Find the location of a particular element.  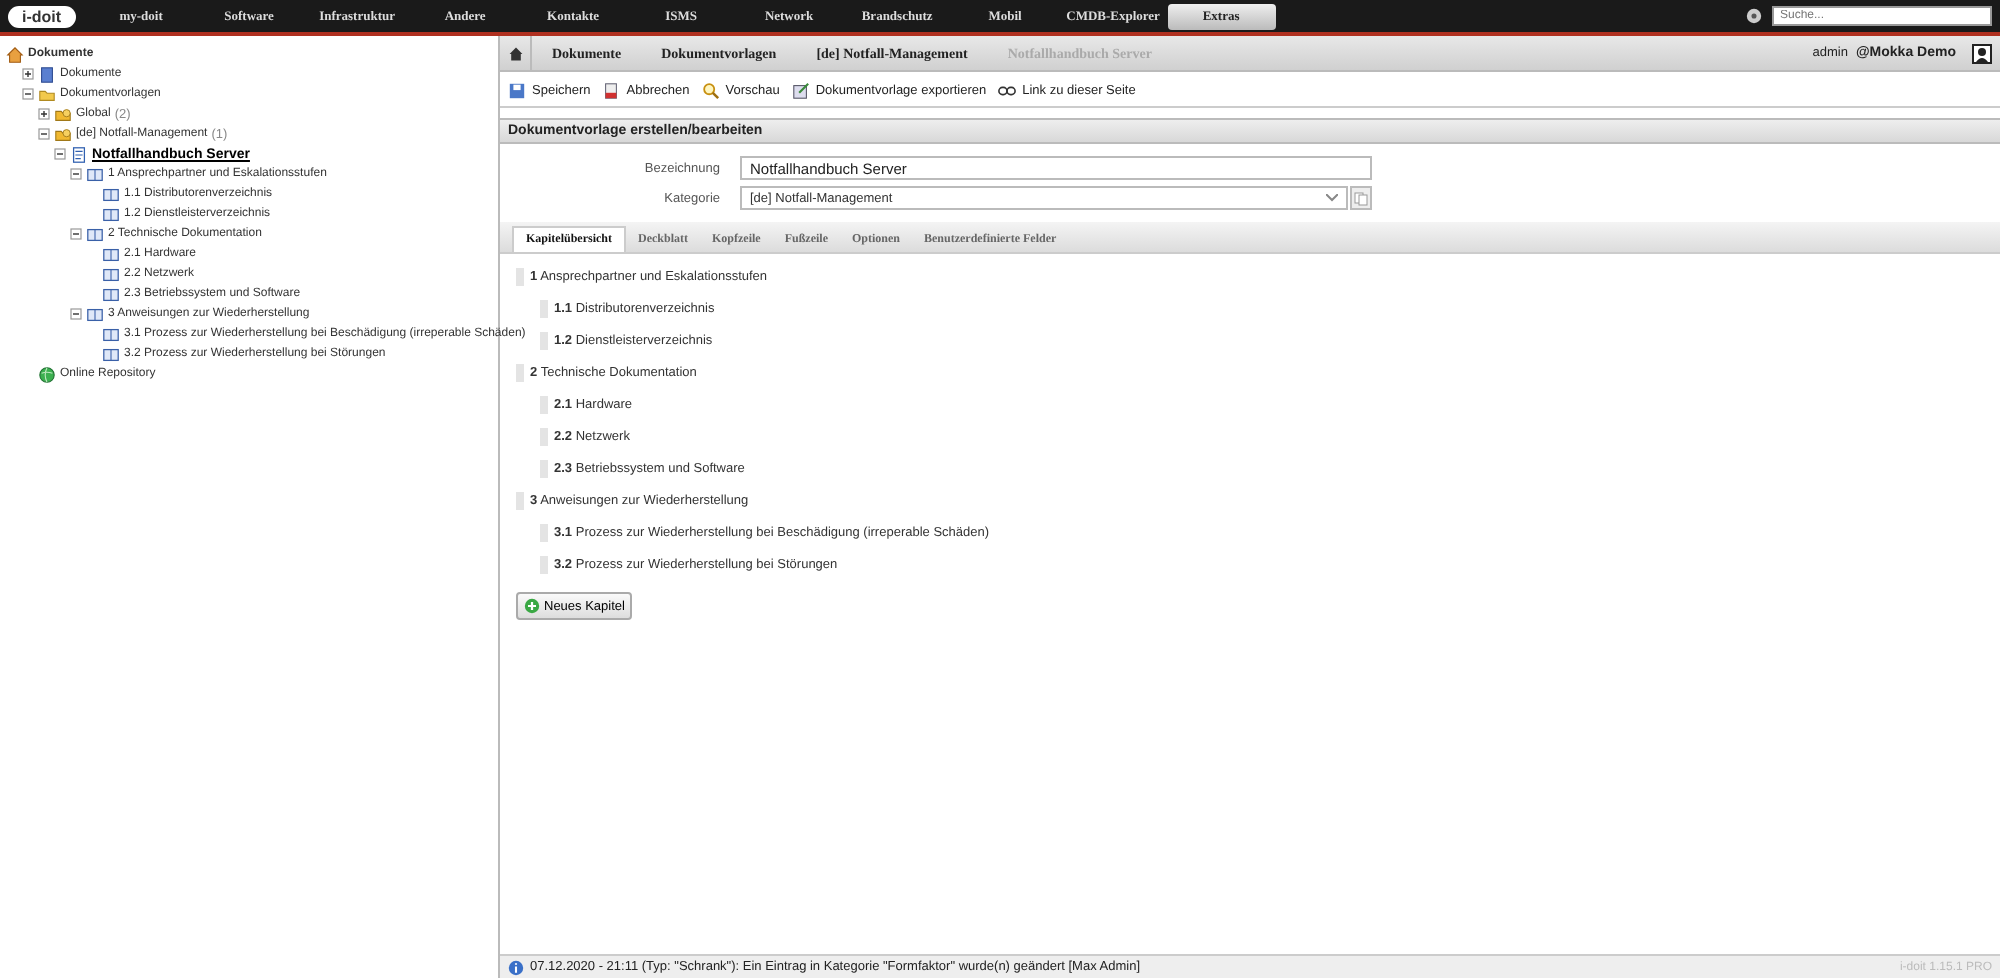

globe-icon is located at coordinates (47, 374).